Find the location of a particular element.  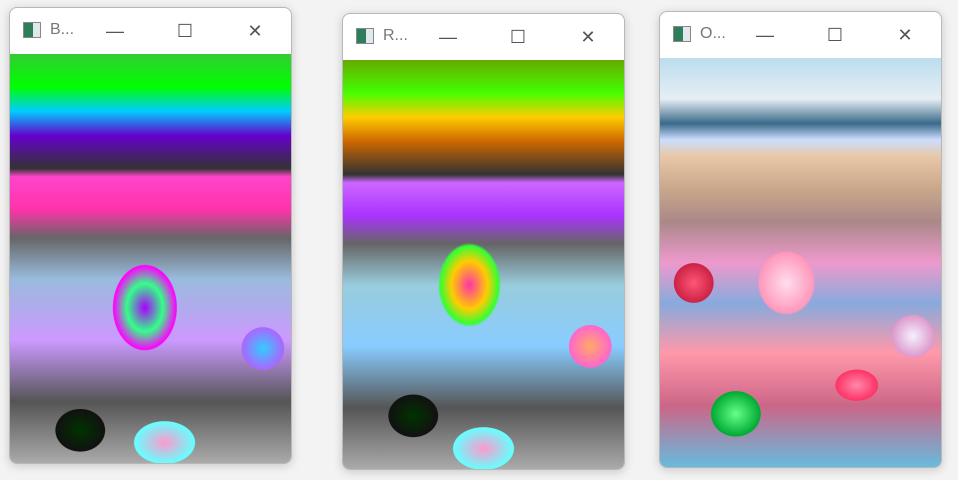

title-bar: B... — ☐ ✕ is located at coordinates (150, 31).